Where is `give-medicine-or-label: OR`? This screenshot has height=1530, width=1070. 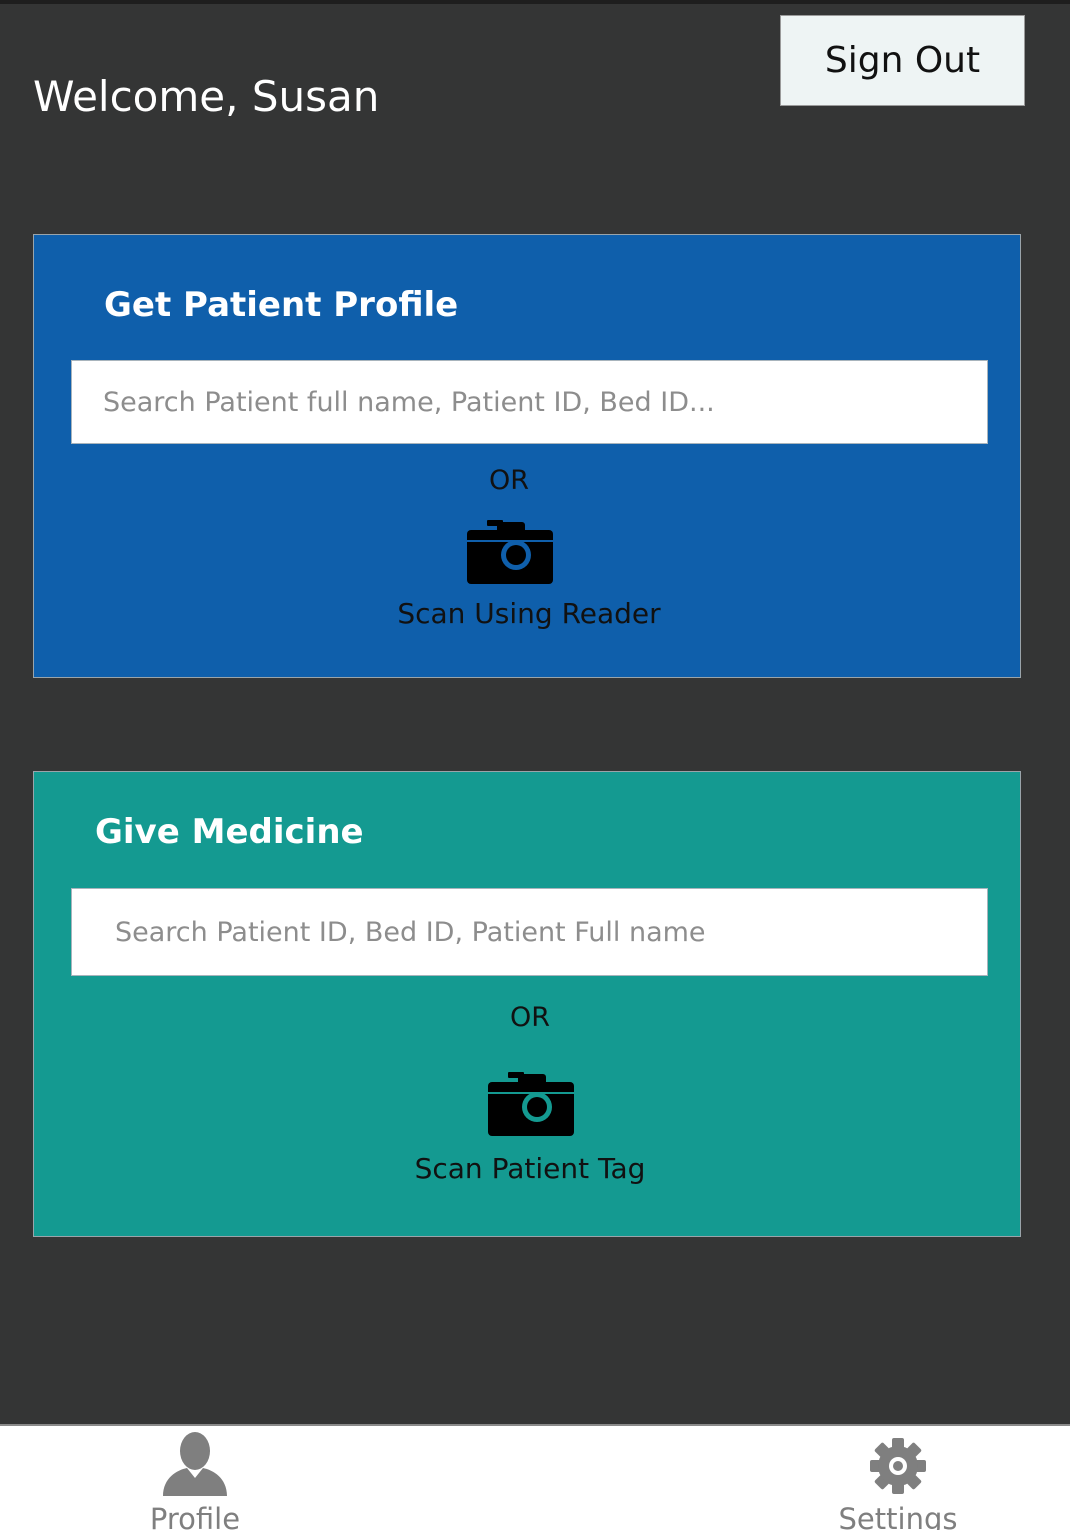
give-medicine-or-label: OR is located at coordinates (529, 1017).